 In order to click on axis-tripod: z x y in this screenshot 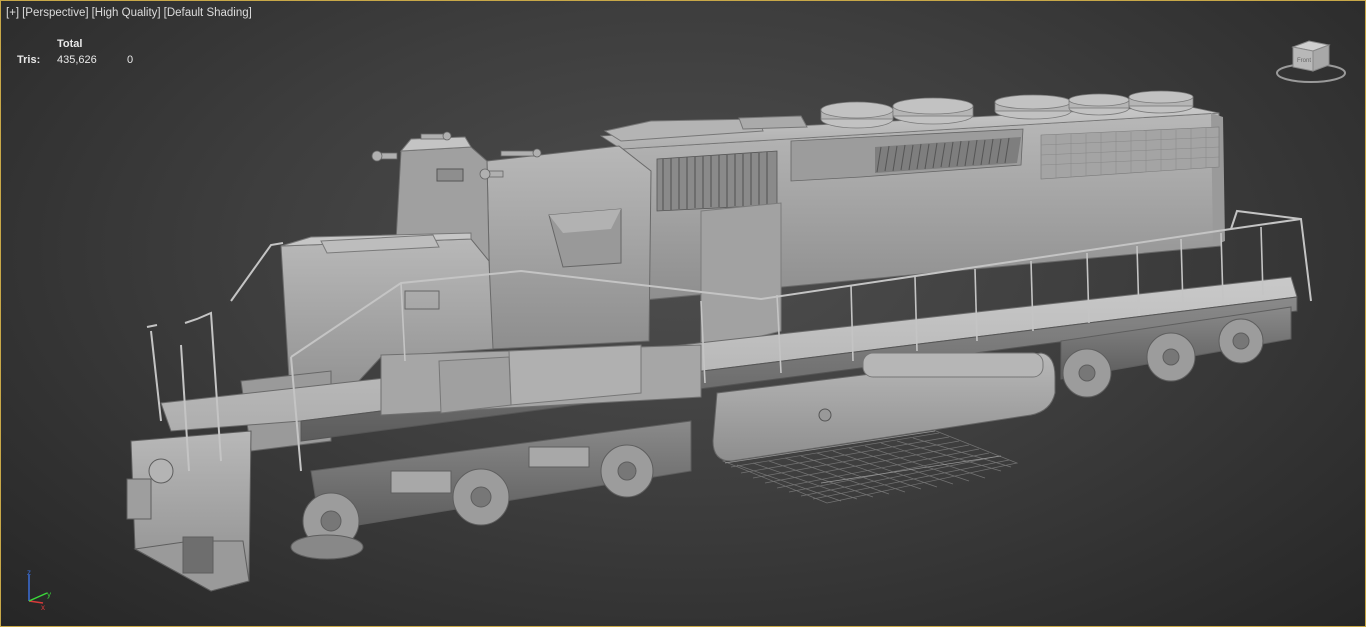, I will do `click(39, 589)`.